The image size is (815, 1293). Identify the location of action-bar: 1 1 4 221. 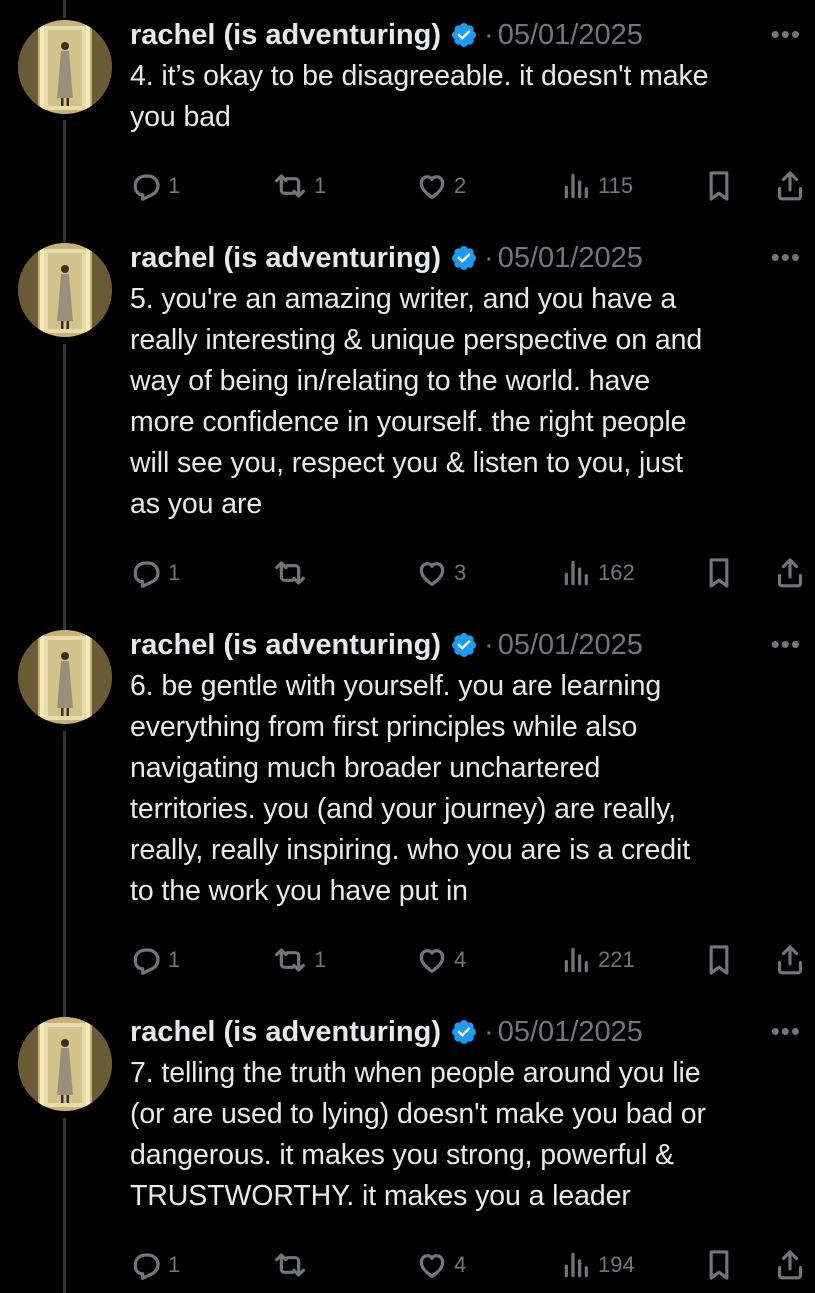
(466, 960).